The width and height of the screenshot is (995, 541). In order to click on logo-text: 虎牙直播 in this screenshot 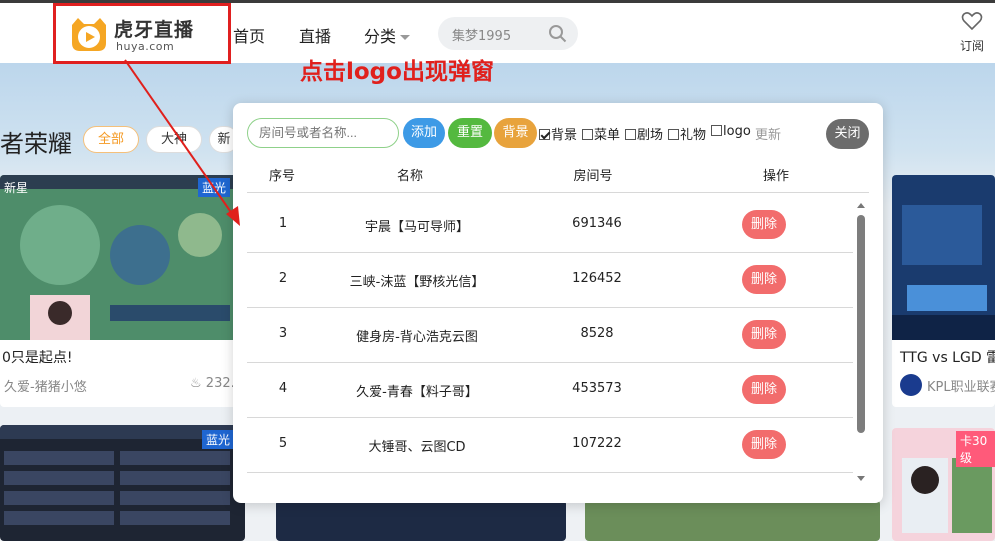, I will do `click(154, 30)`.